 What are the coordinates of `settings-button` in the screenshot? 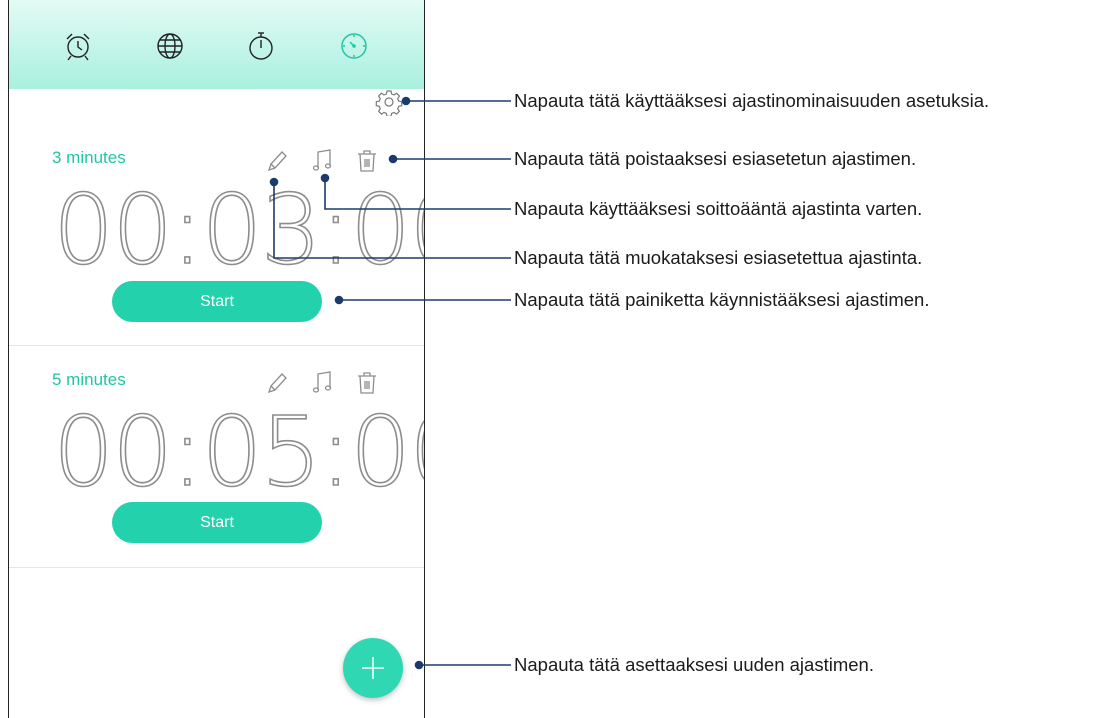 It's located at (389, 102).